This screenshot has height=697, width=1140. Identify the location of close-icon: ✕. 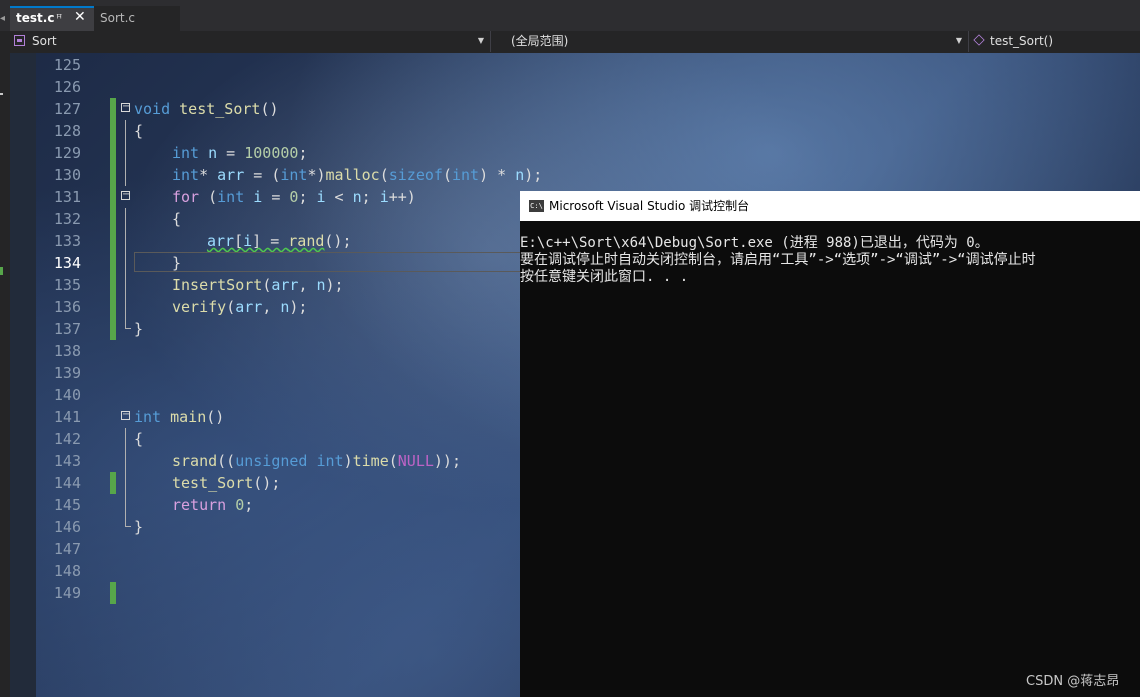
(80, 17).